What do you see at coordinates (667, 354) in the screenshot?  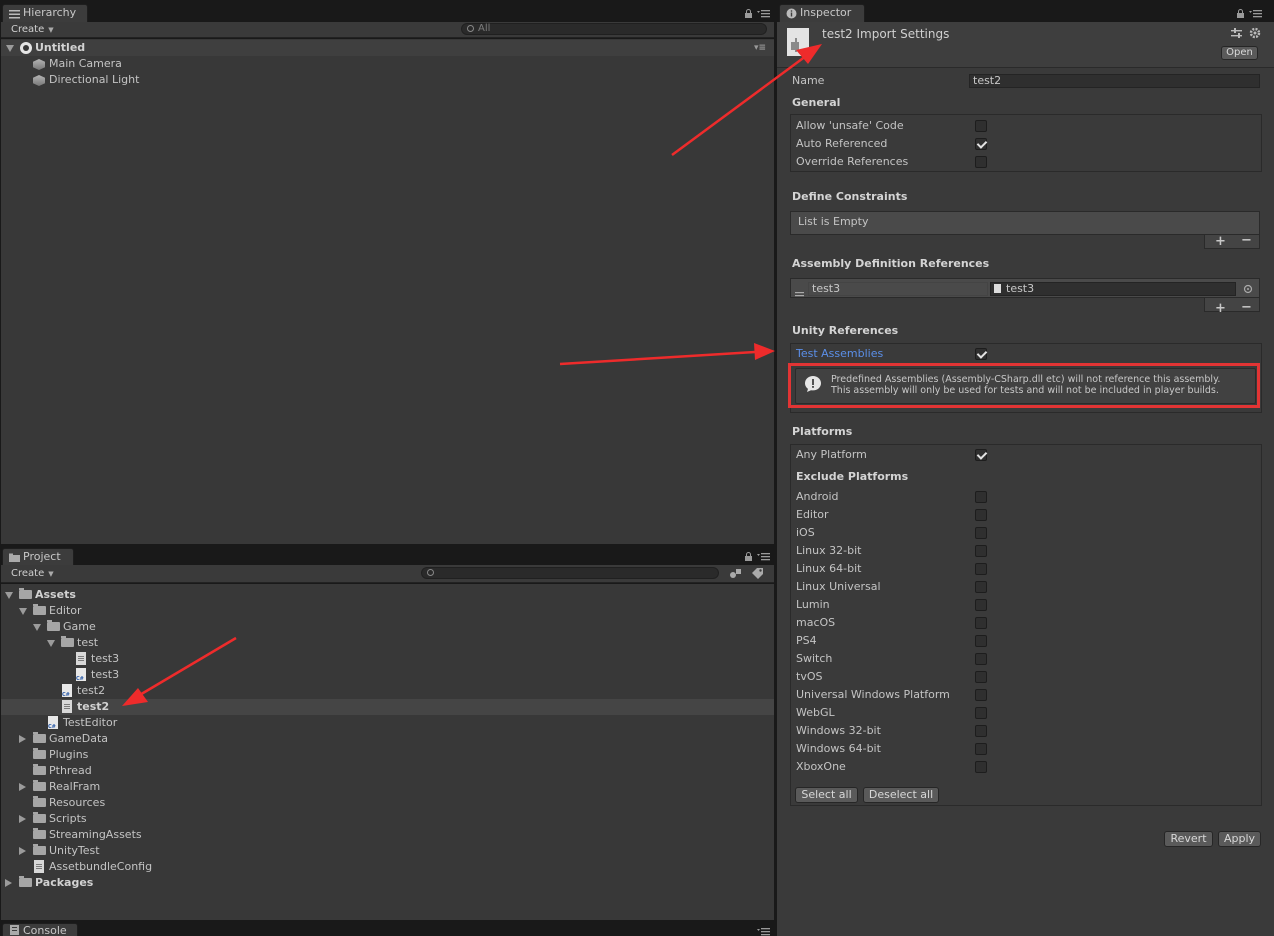 I see `annotation-arrow-test-assemblies` at bounding box center [667, 354].